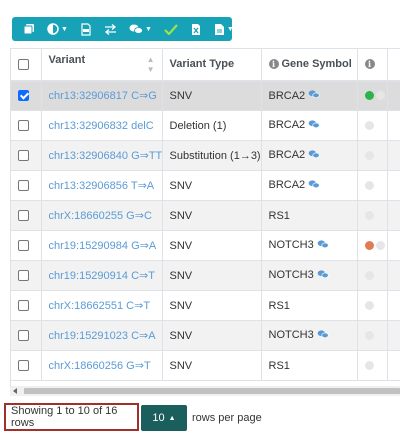  I want to click on variant-cell: chr13:32906832 delC, so click(102, 125).